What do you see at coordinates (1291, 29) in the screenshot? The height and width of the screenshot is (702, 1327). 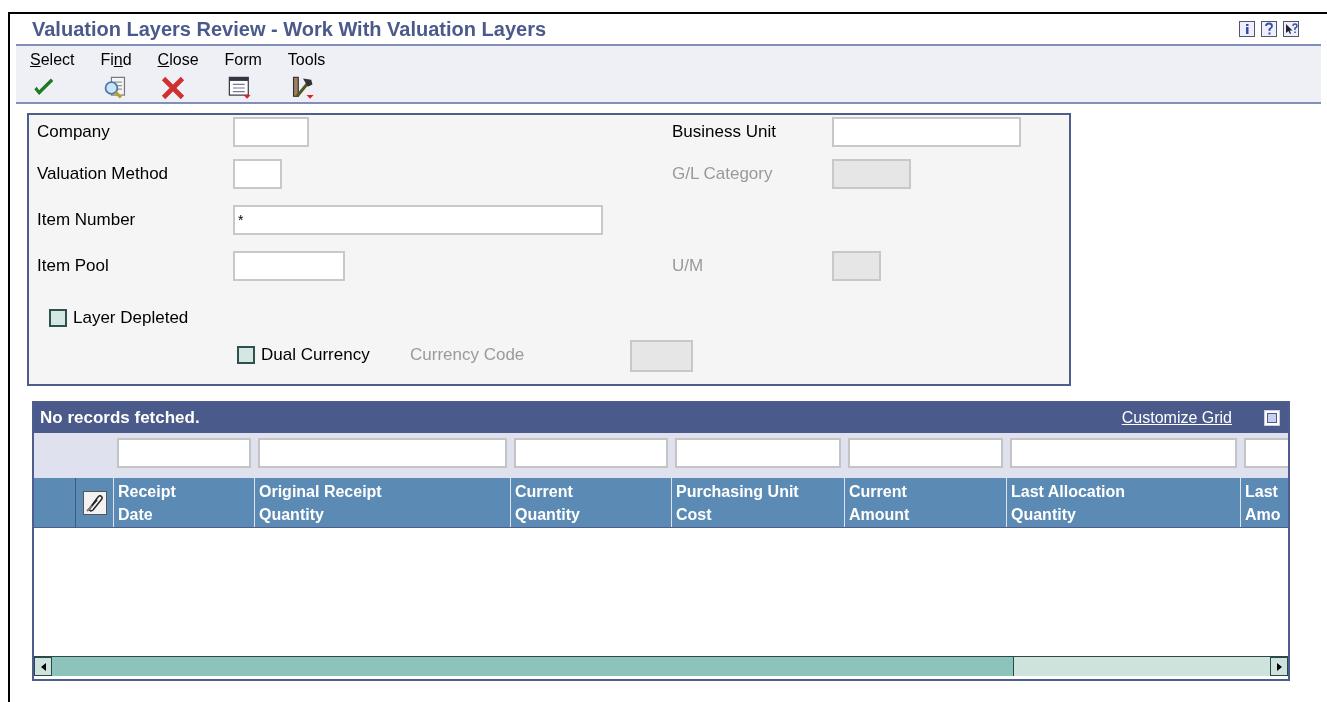 I see `pointer-help-icon` at bounding box center [1291, 29].